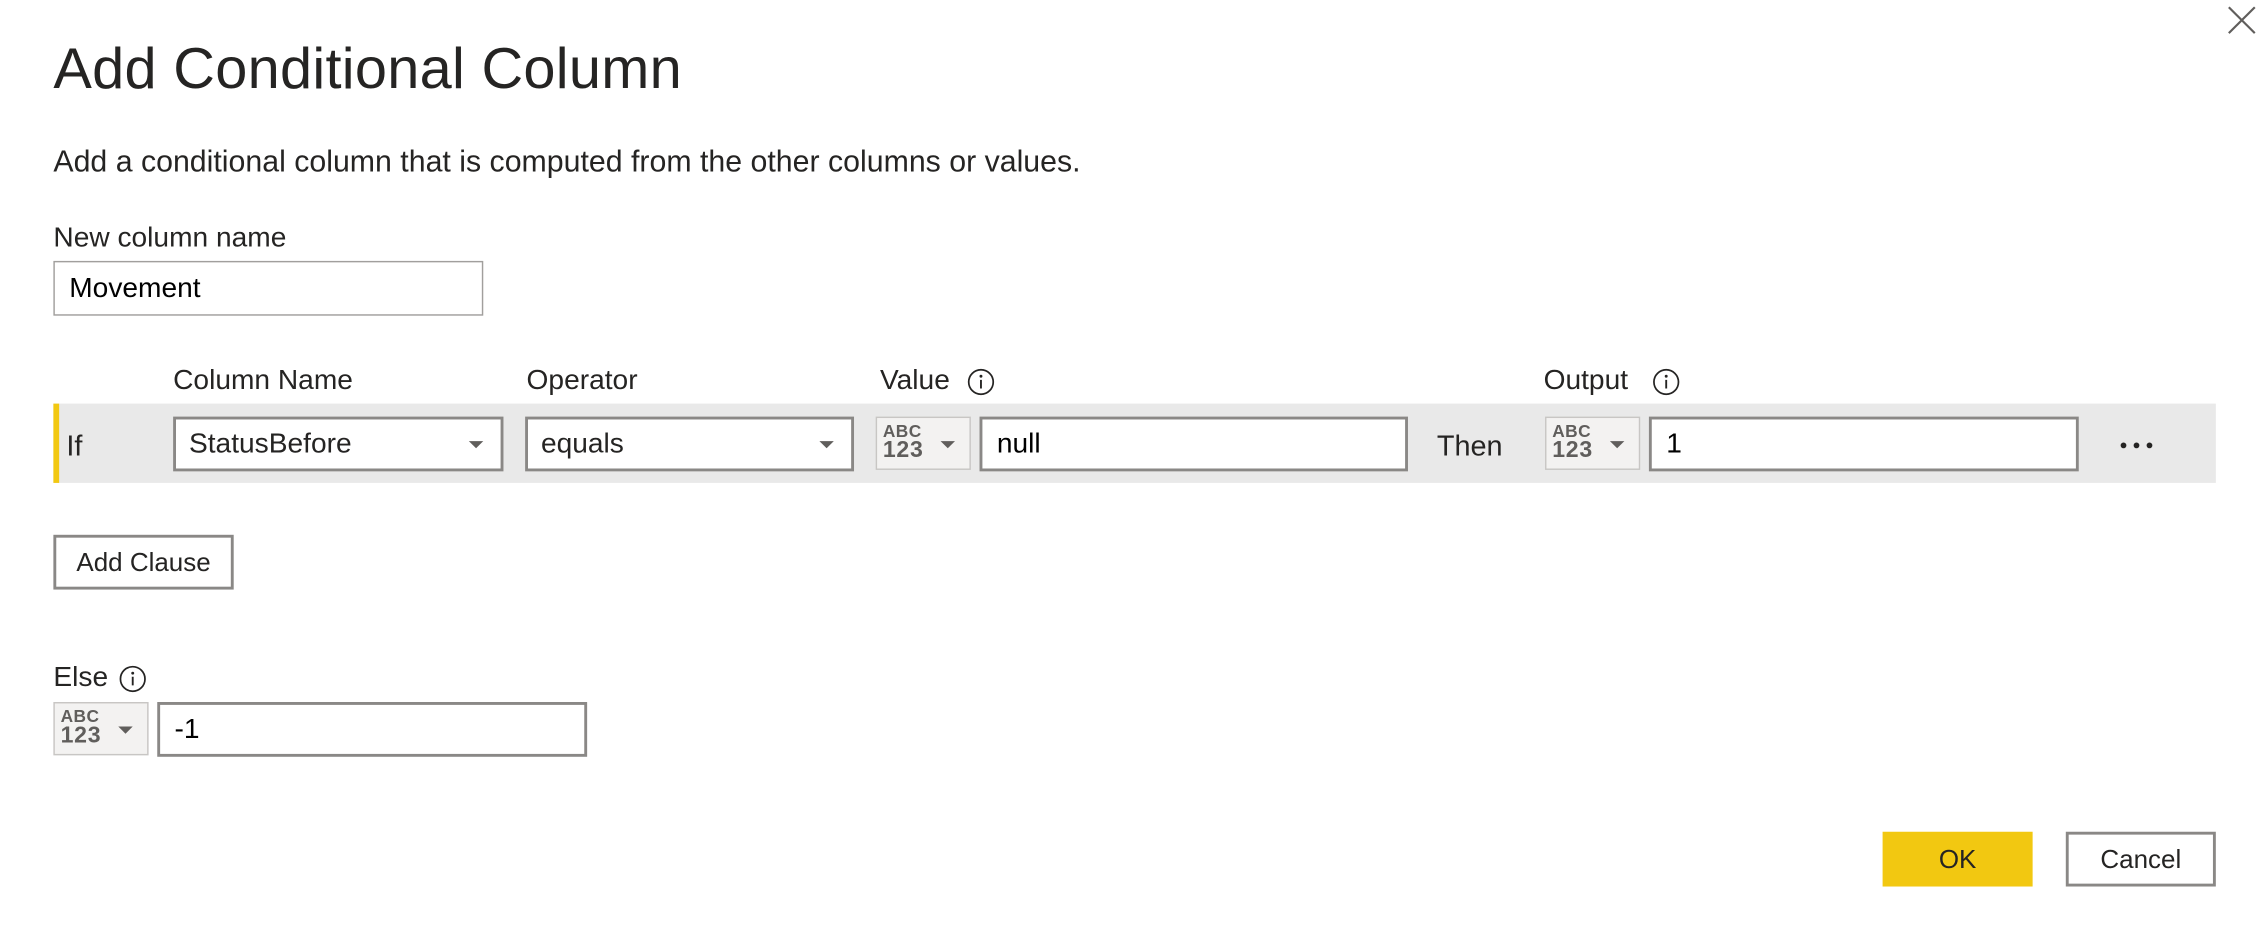 Image resolution: width=2262 pixels, height=937 pixels. What do you see at coordinates (1863, 444) in the screenshot?
I see `output-input` at bounding box center [1863, 444].